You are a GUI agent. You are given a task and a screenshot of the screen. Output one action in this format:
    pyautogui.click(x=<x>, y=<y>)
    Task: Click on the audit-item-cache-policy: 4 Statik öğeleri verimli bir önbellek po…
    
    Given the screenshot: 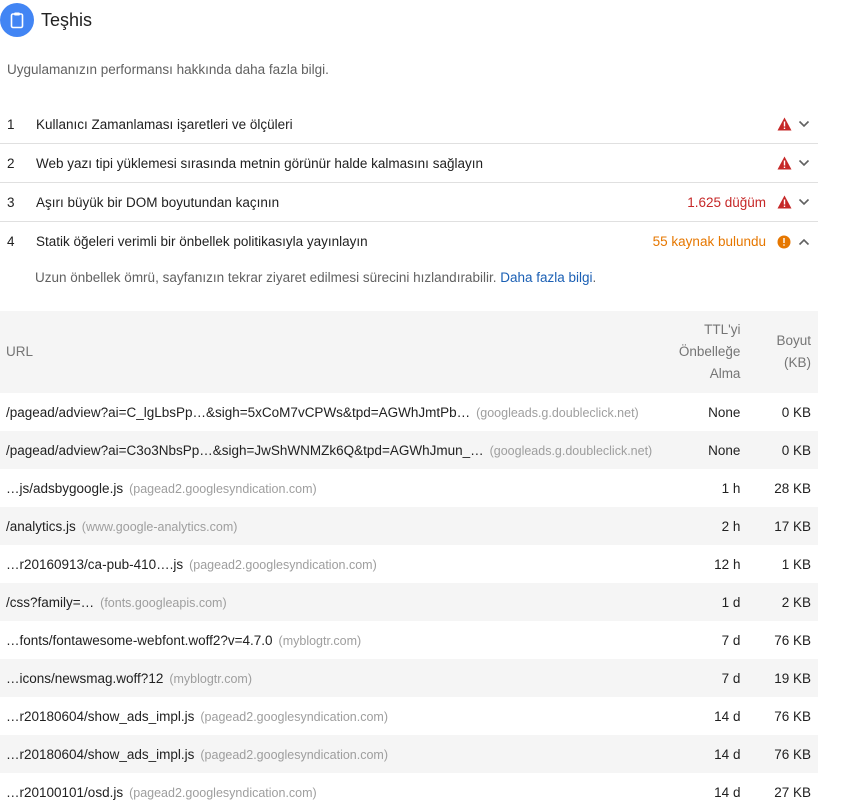 What is the action you would take?
    pyautogui.click(x=409, y=241)
    